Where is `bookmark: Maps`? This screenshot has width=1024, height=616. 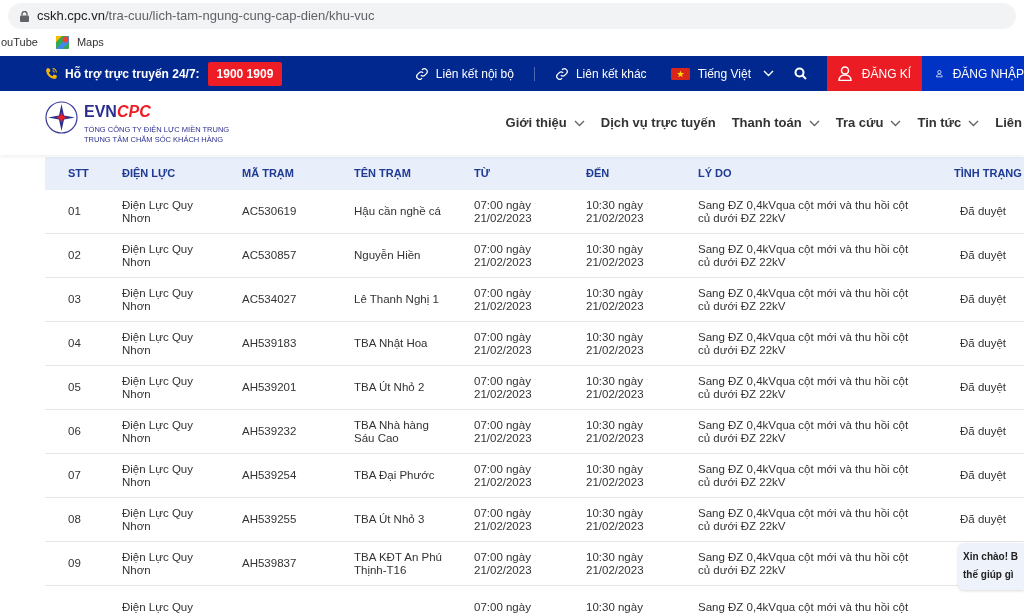 bookmark: Maps is located at coordinates (79, 42).